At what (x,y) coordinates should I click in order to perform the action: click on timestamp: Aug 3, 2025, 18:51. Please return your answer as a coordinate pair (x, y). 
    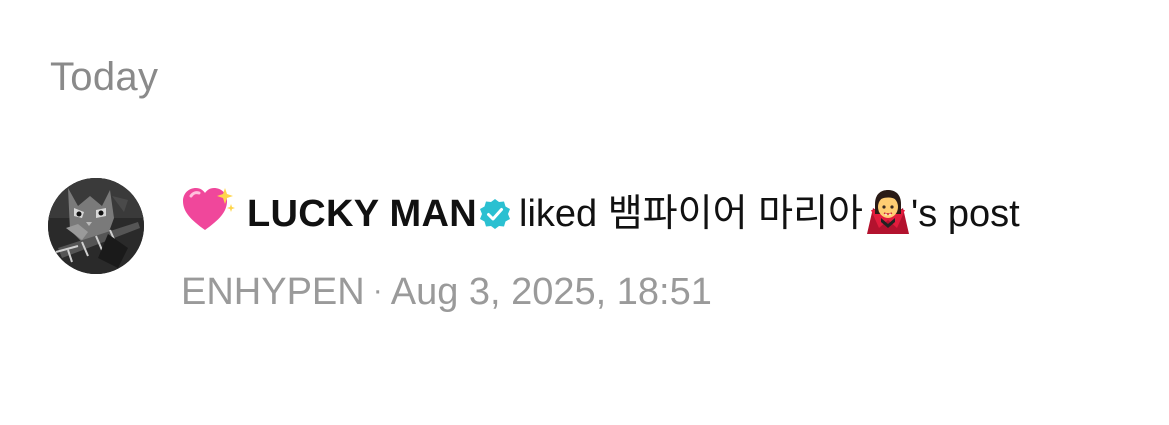
    Looking at the image, I should click on (551, 292).